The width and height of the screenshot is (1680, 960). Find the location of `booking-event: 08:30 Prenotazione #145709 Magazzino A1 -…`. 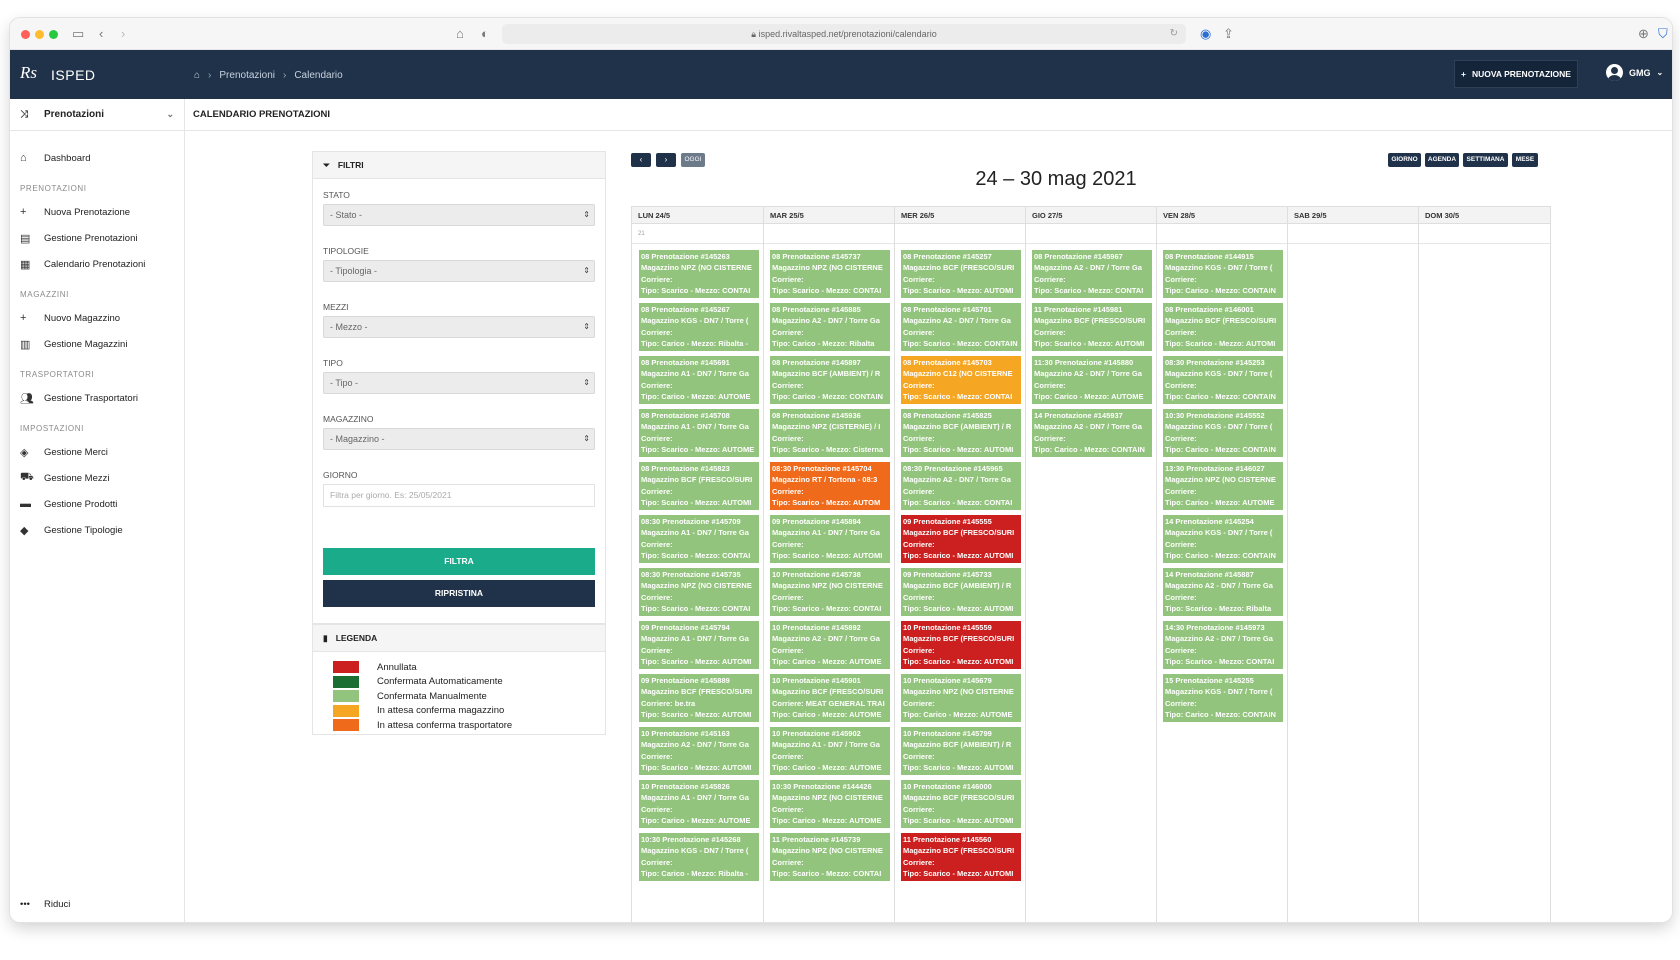

booking-event: 08:30 Prenotazione #145709 Magazzino A1 -… is located at coordinates (699, 539).